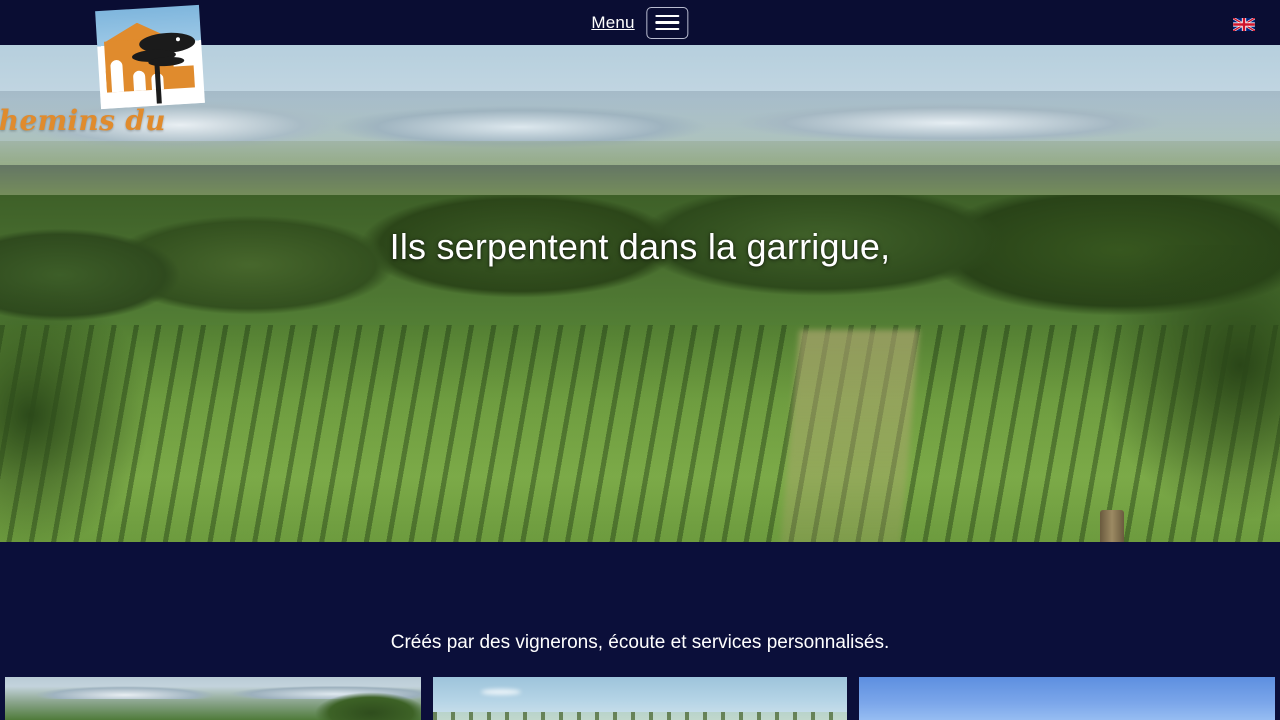 The height and width of the screenshot is (720, 1280). I want to click on menu-group: Menu, so click(640, 22).